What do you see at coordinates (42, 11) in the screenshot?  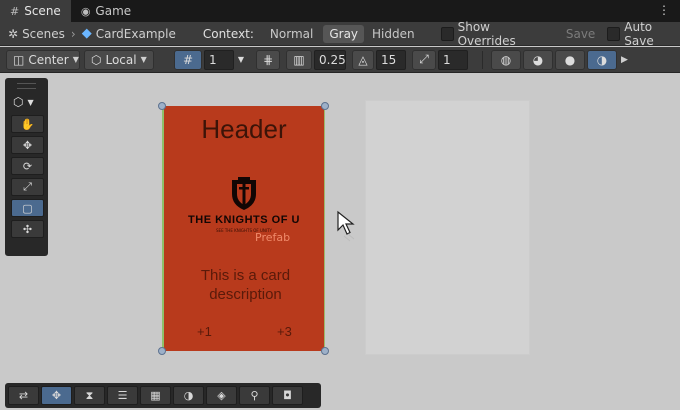 I see `tab-scene-label: Scene` at bounding box center [42, 11].